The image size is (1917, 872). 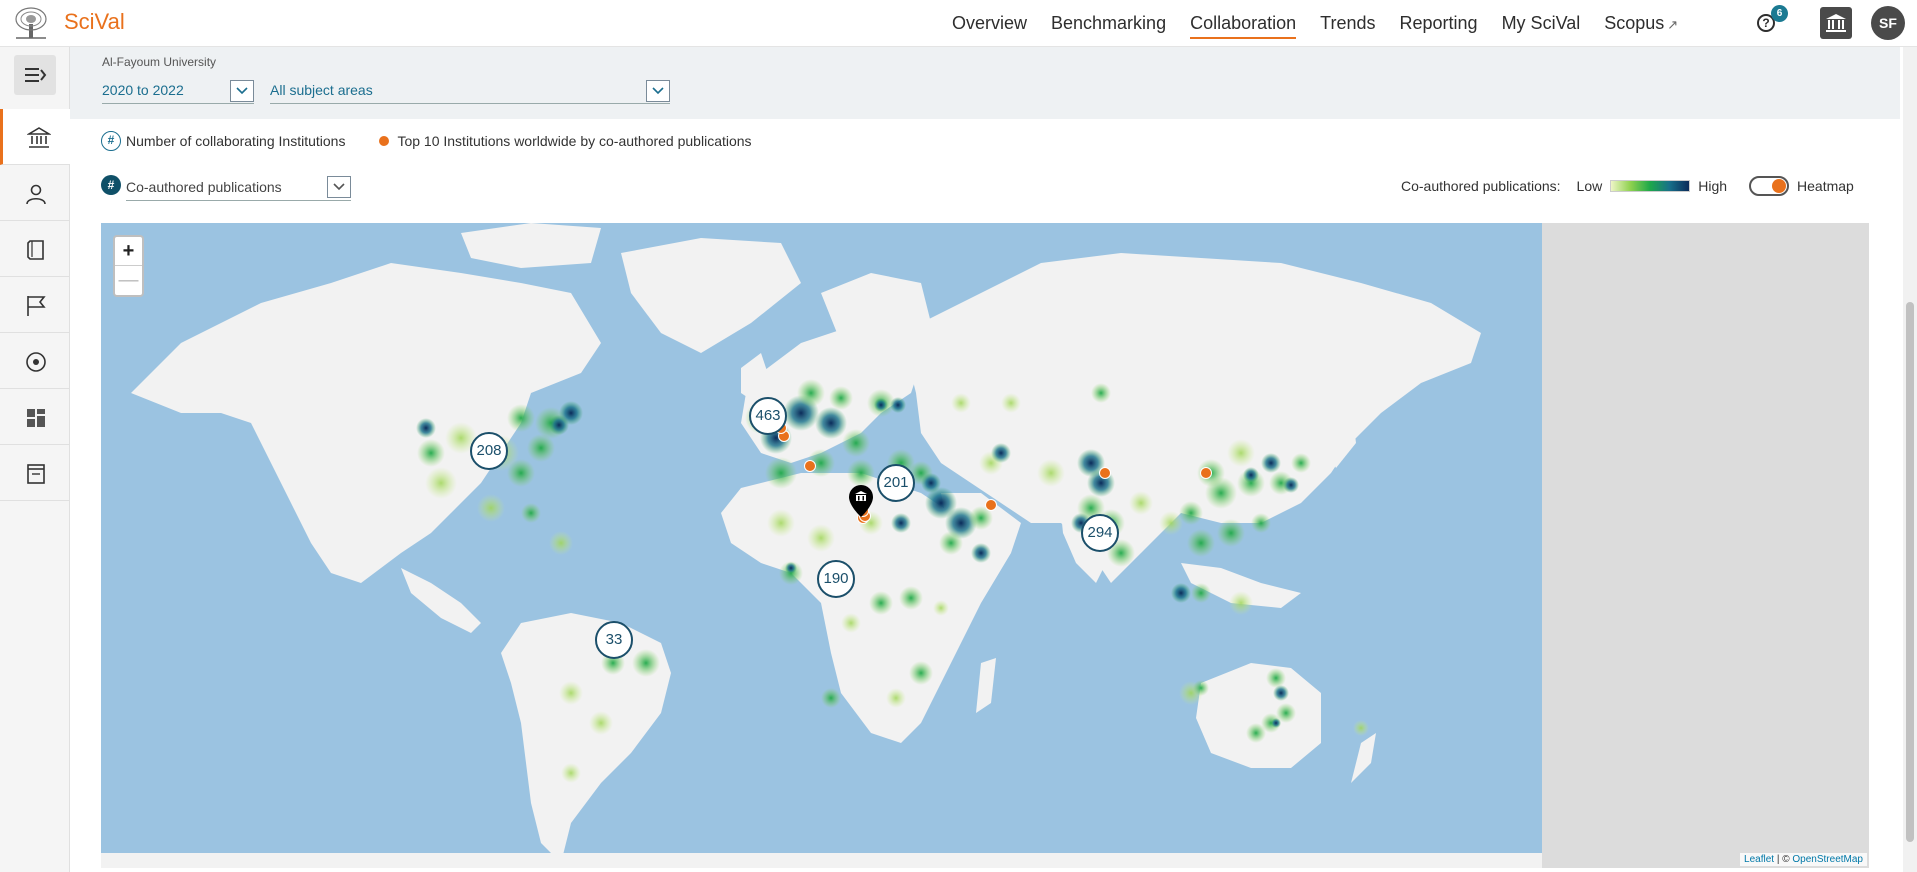 I want to click on institution-button, so click(x=1836, y=23).